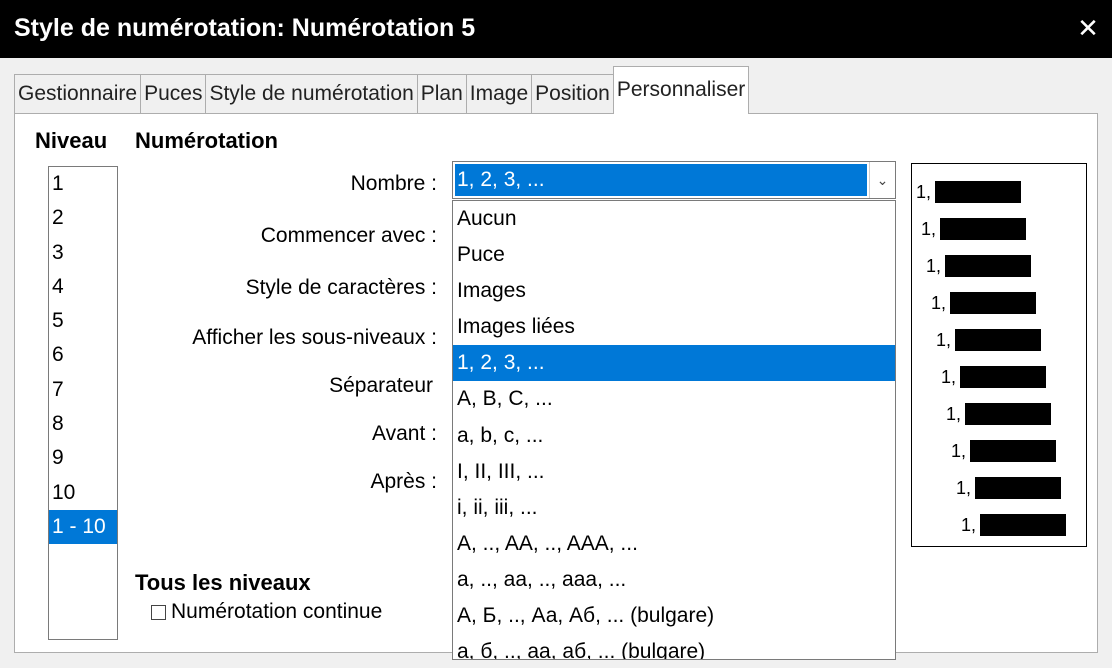 The height and width of the screenshot is (668, 1112). I want to click on window-title: Style de numérotation: Numérotation 5, so click(245, 28).